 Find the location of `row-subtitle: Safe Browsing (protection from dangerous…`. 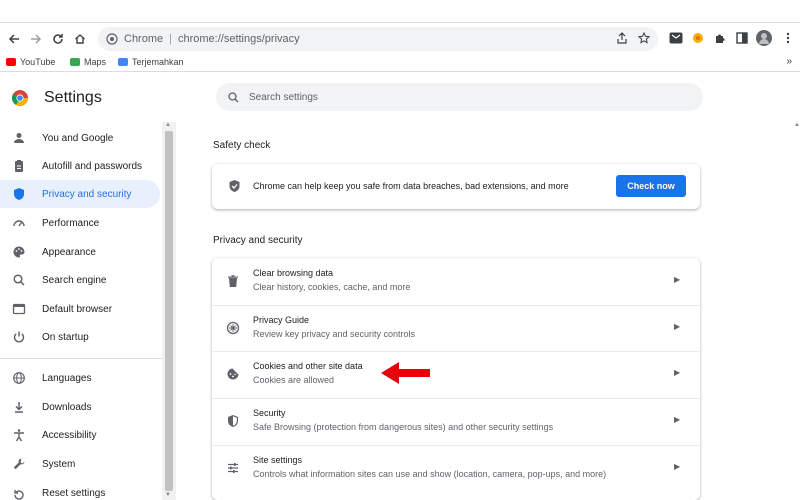

row-subtitle: Safe Browsing (protection from dangerous… is located at coordinates (403, 427).